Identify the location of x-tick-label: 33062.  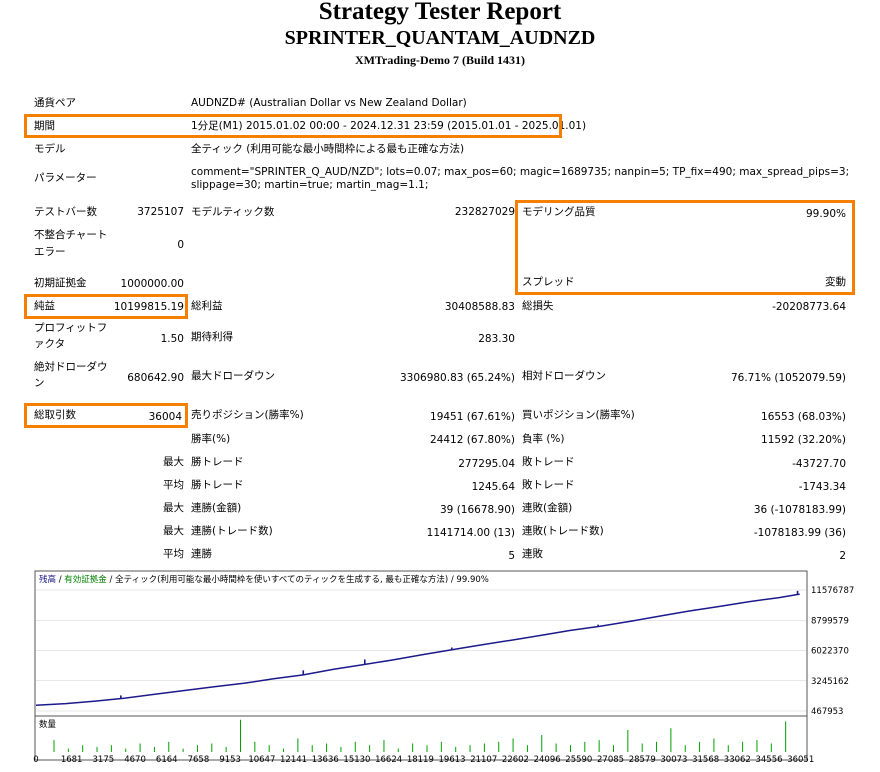
(737, 760).